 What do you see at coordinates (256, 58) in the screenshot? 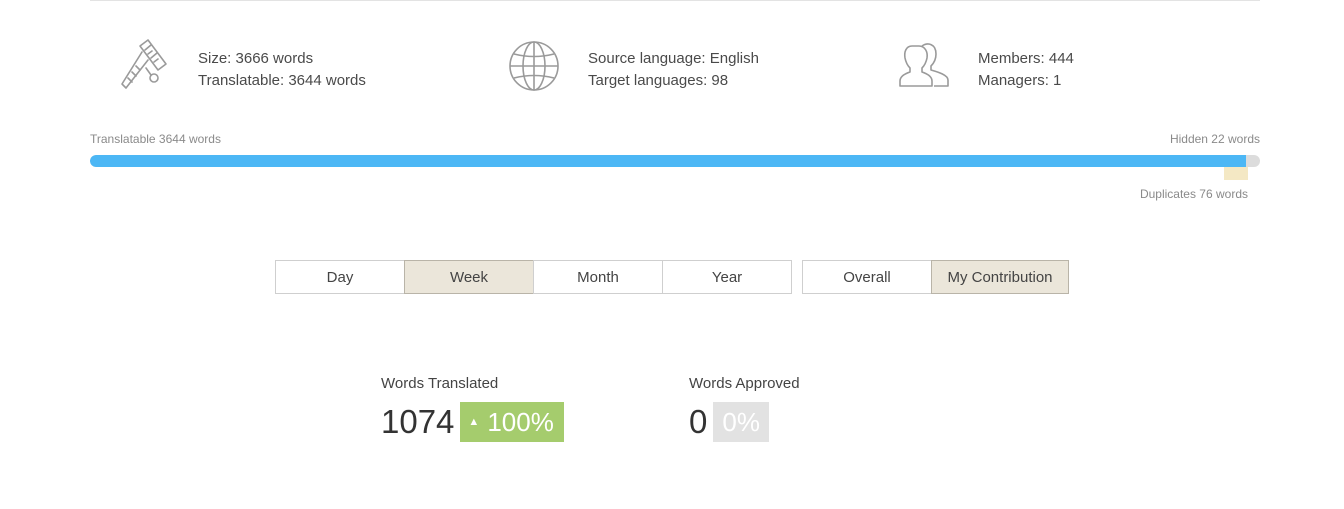
I see `size-value: Size: 3666 words` at bounding box center [256, 58].